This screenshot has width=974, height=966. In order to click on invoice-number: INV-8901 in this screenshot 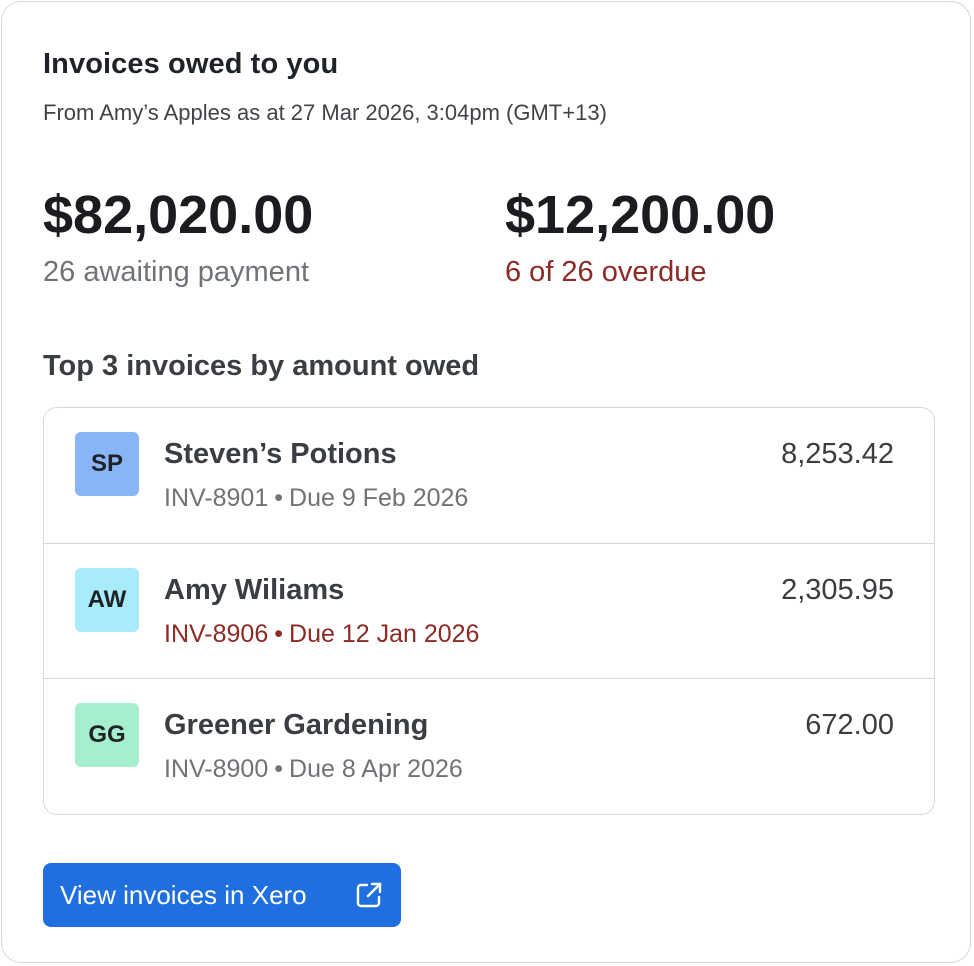, I will do `click(216, 498)`.